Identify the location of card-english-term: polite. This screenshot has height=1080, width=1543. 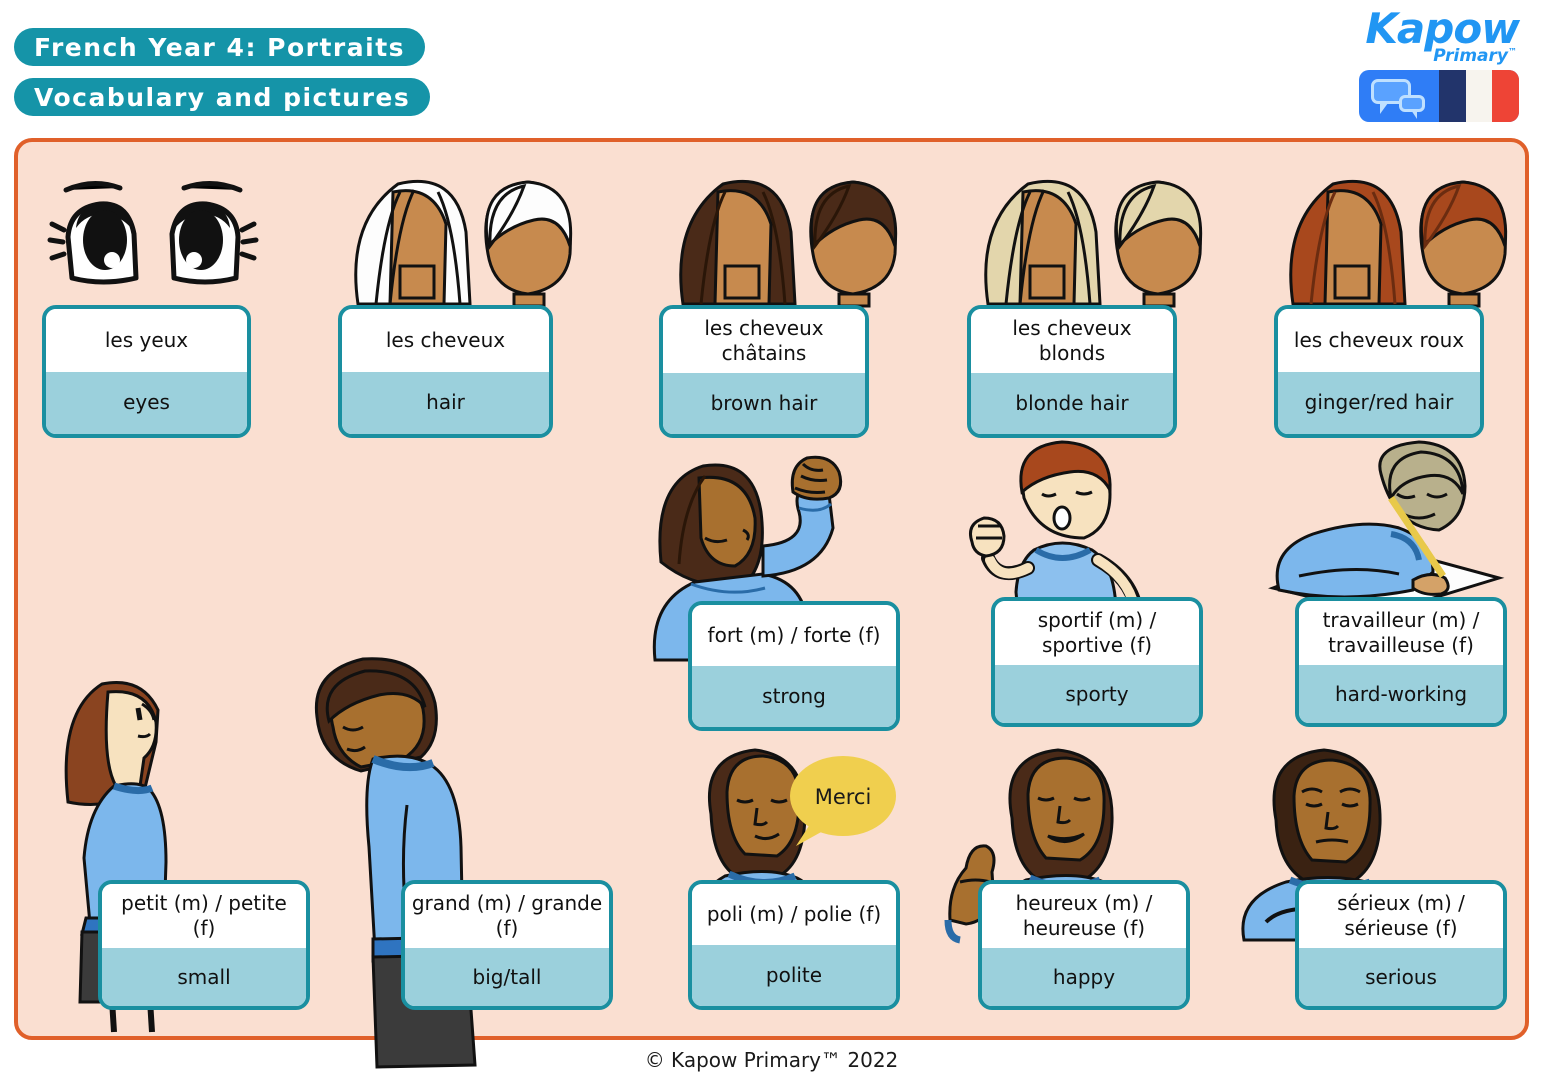
(794, 975).